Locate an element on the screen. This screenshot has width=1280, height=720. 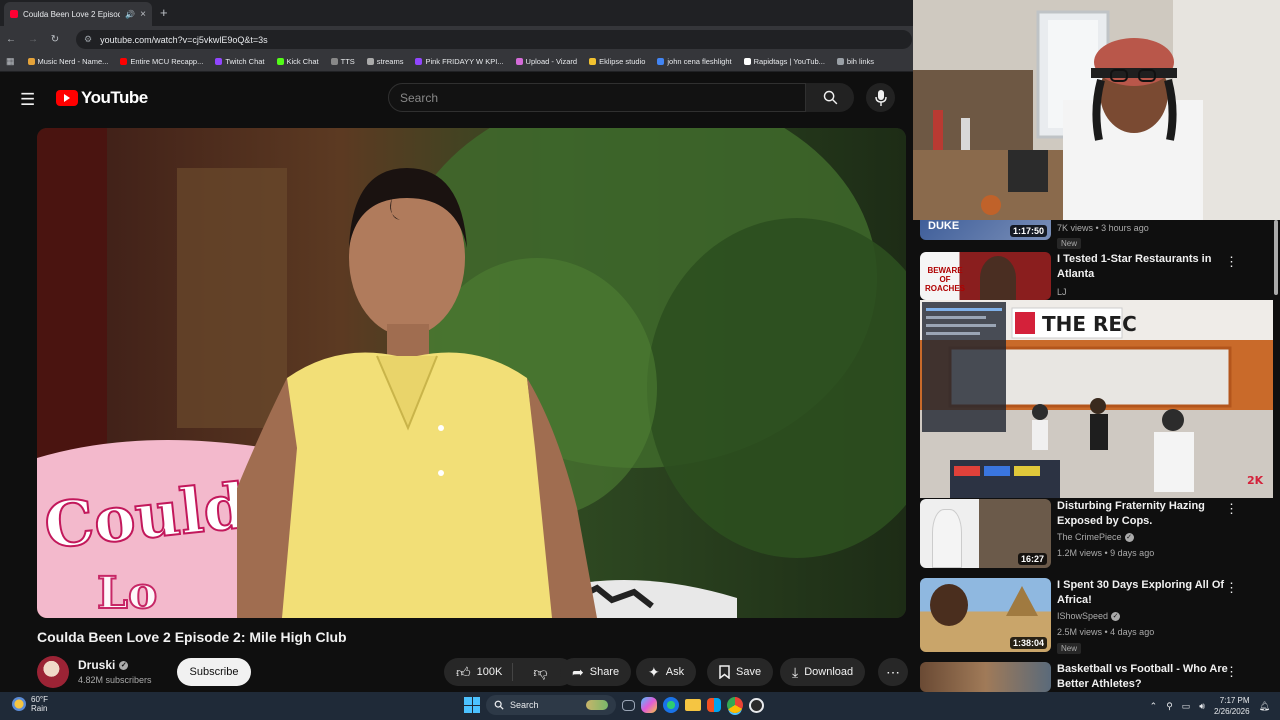
chrome-browser-icon is located at coordinates (735, 705).